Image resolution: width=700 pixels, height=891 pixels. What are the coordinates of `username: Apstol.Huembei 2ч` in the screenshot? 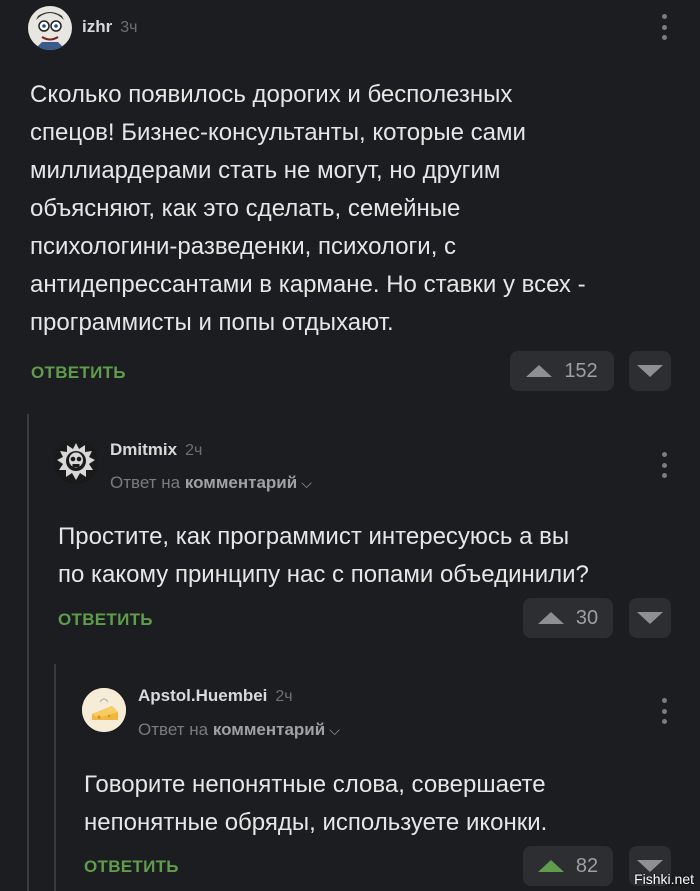 It's located at (215, 696).